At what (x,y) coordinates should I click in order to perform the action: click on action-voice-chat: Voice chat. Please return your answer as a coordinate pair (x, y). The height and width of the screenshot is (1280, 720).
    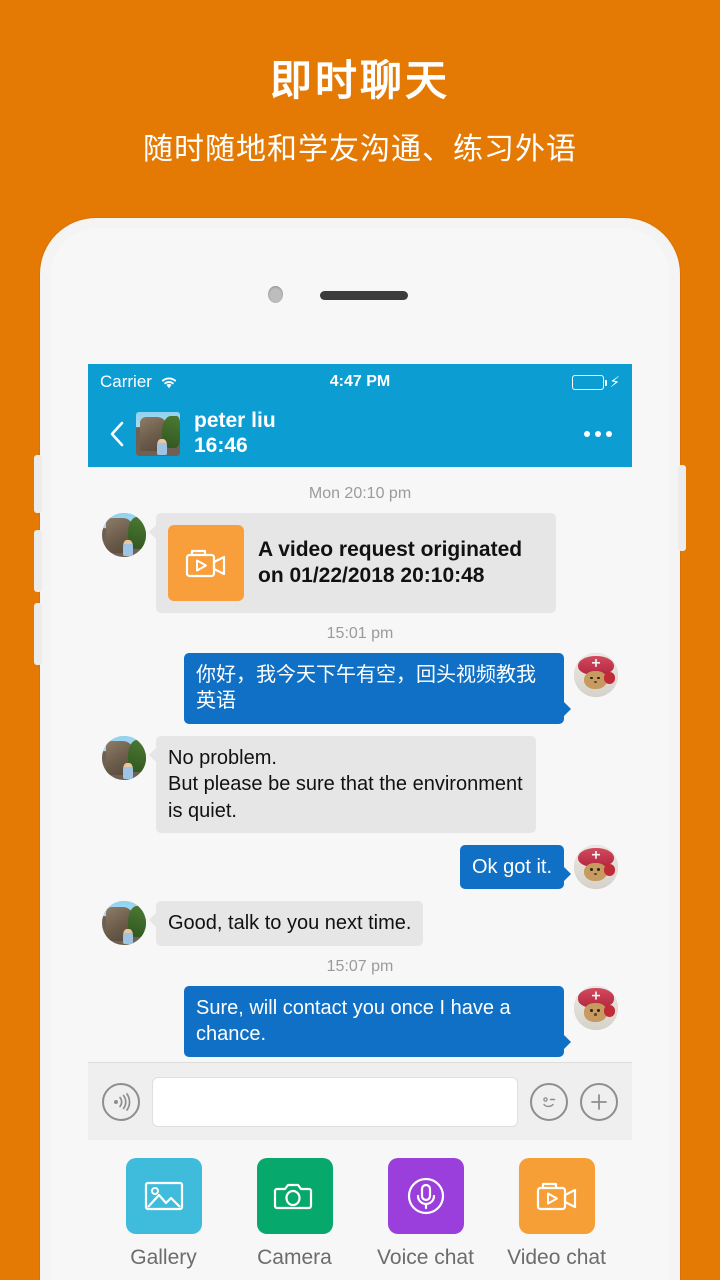
    Looking at the image, I should click on (426, 1214).